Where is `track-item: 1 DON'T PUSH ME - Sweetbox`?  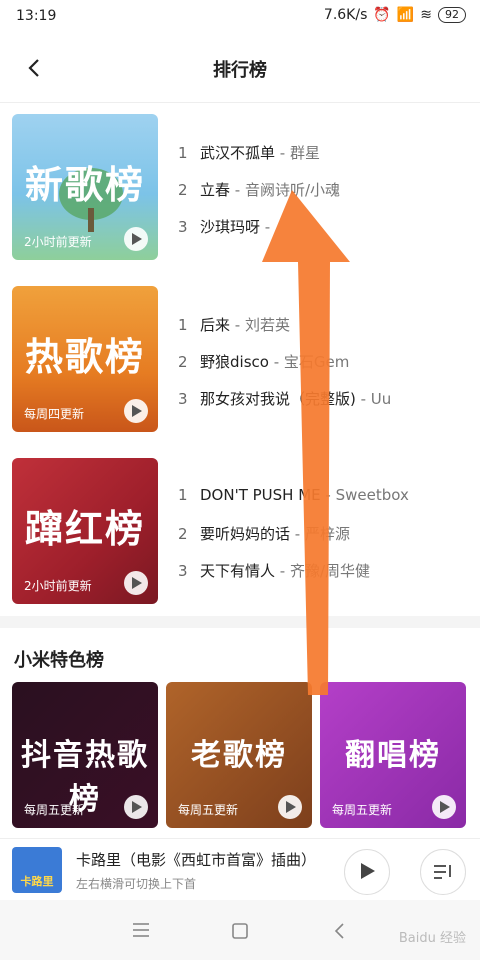 track-item: 1 DON'T PUSH ME - Sweetbox is located at coordinates (293, 495).